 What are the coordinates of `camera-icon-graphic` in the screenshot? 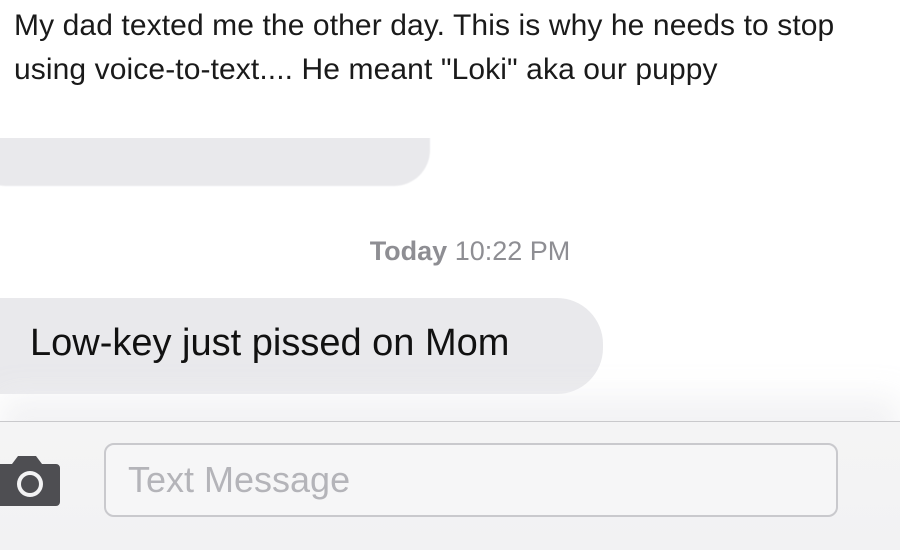 It's located at (30, 481).